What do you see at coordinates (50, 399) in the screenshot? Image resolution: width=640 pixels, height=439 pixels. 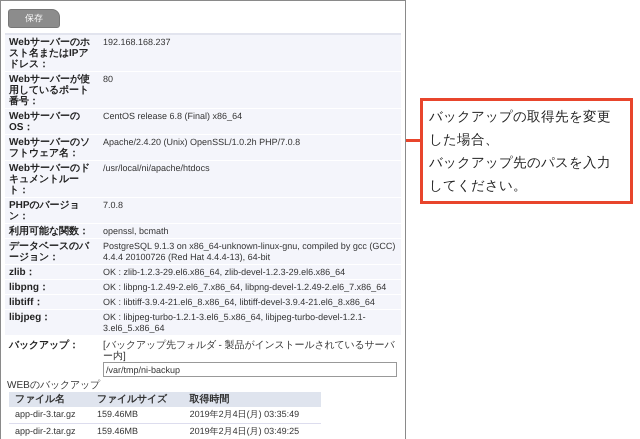 I see `column-header: ファイル名` at bounding box center [50, 399].